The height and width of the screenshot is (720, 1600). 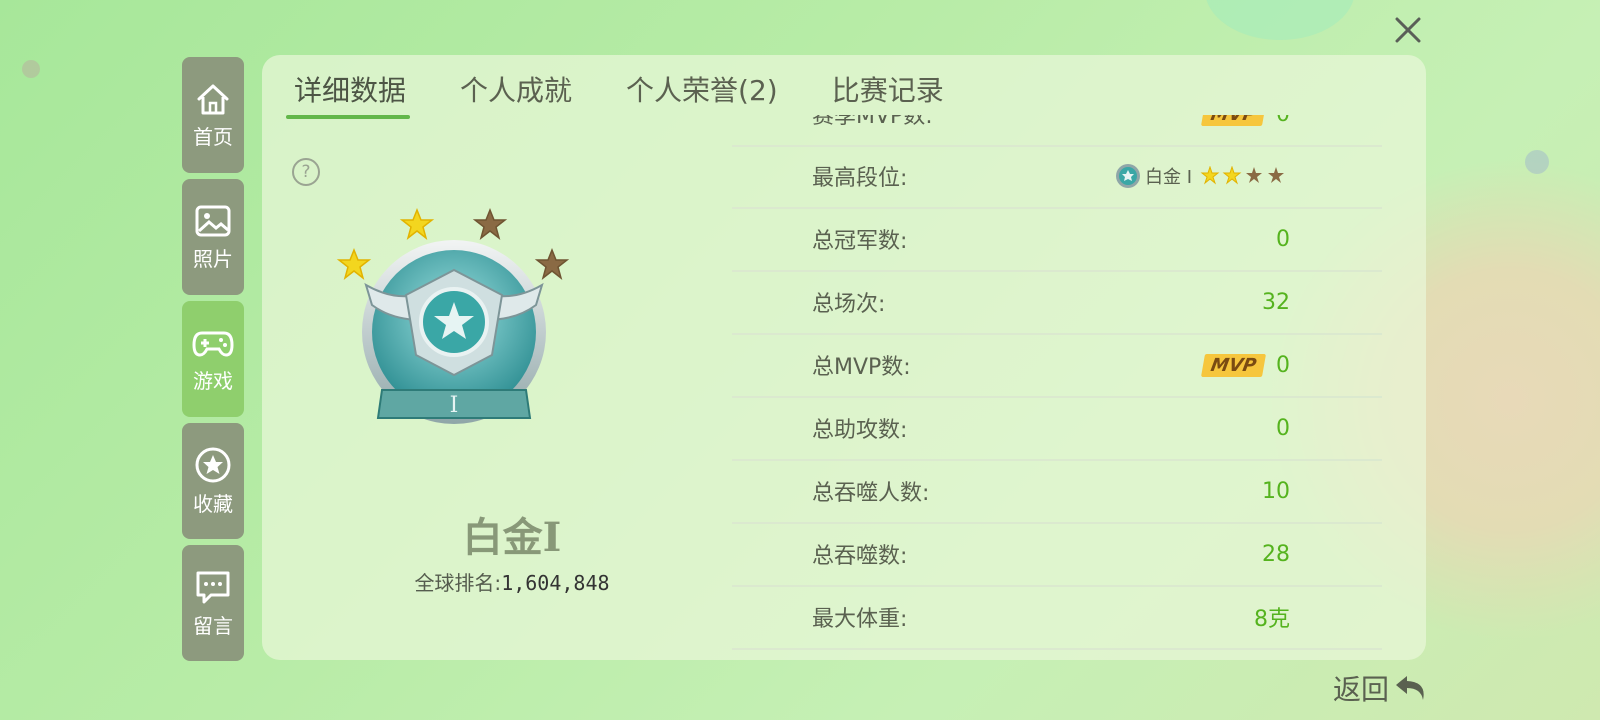 I want to click on nav-item-home: 首页, so click(x=213, y=115).